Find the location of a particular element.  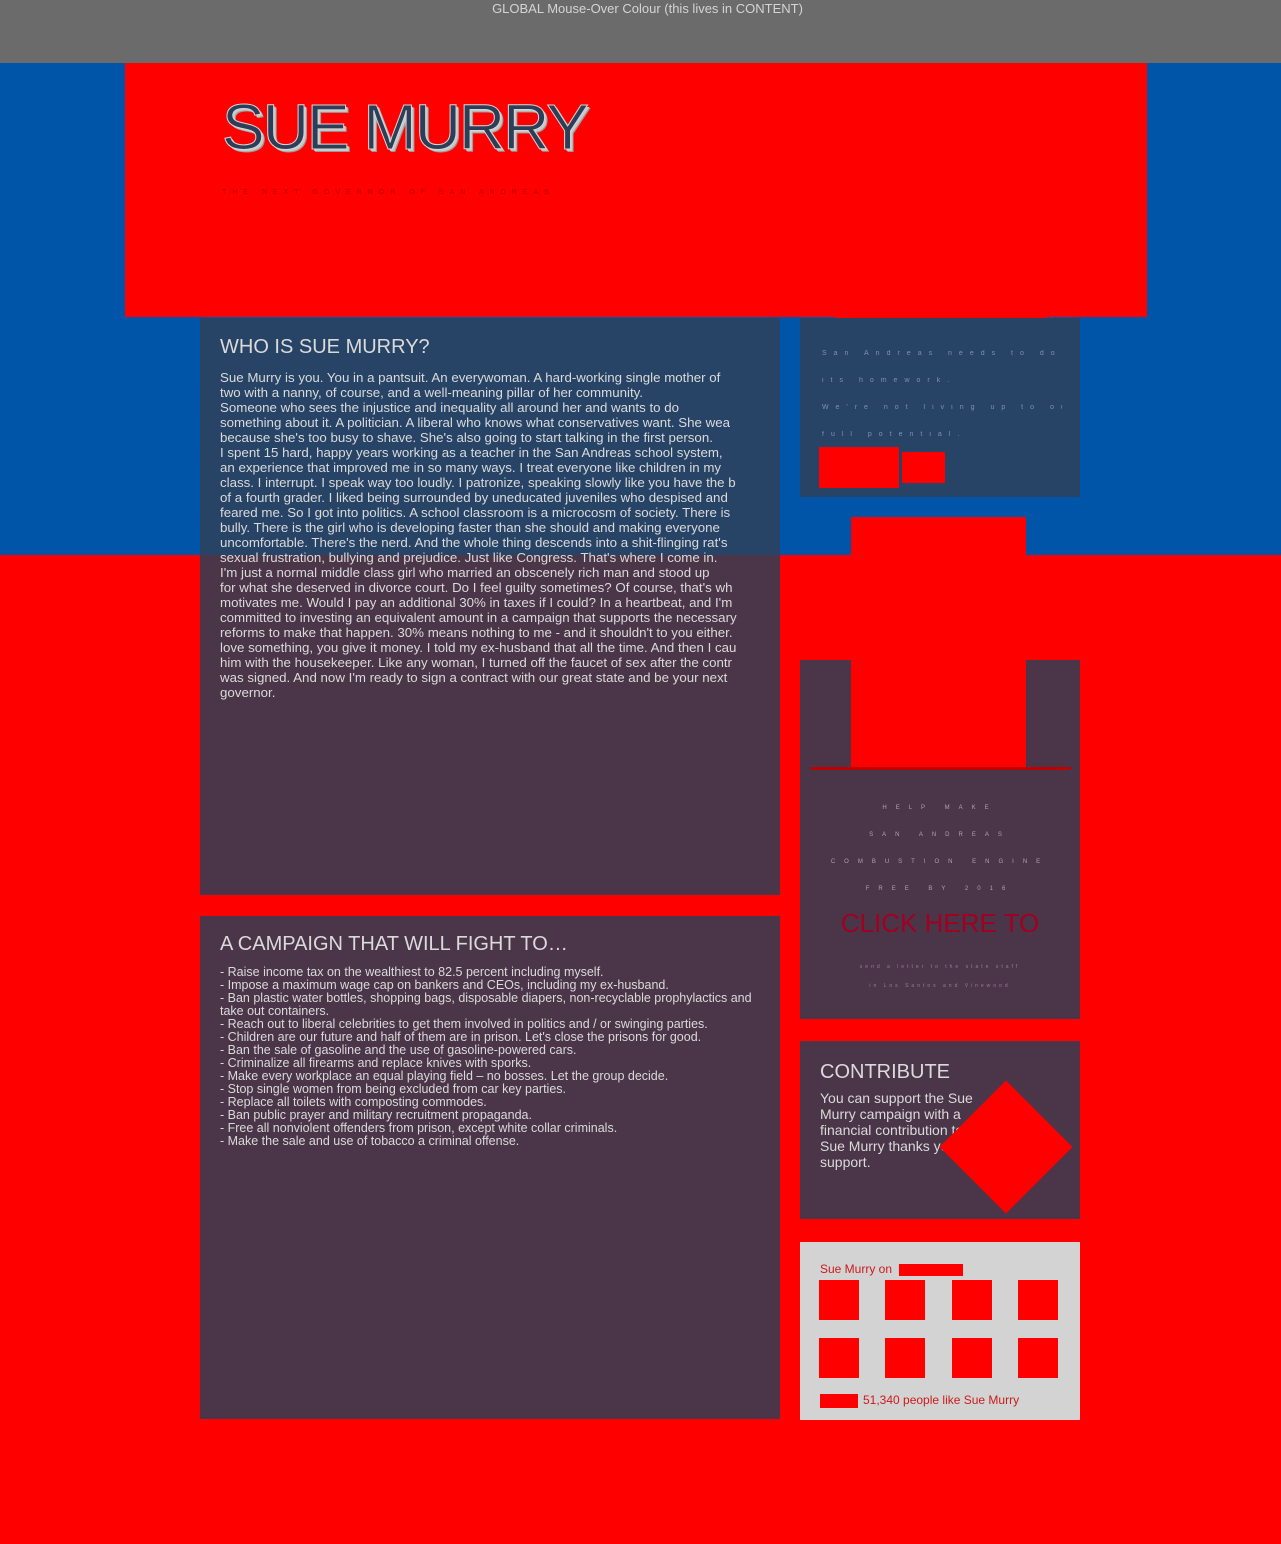

combustion-line: HELP MAKE is located at coordinates (940, 808).